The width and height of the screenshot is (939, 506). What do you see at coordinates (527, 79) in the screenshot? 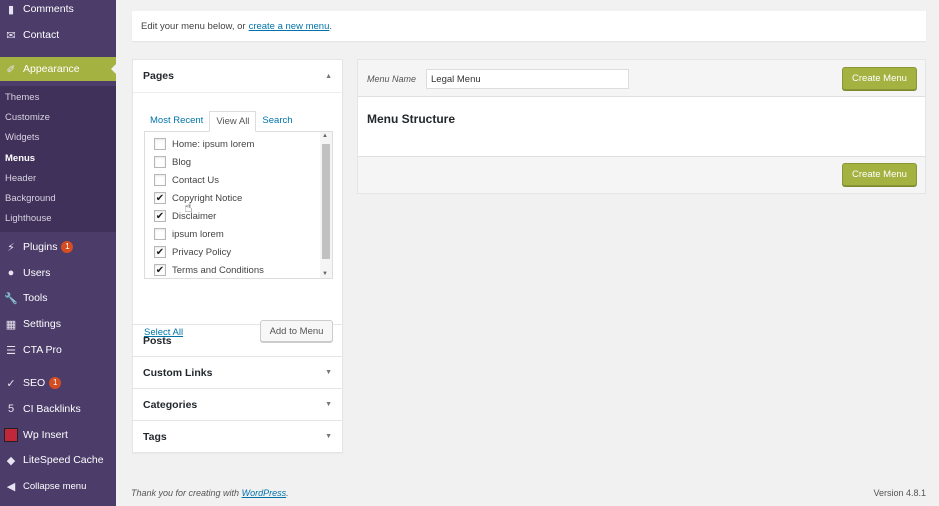
I see `menu-name-input` at bounding box center [527, 79].